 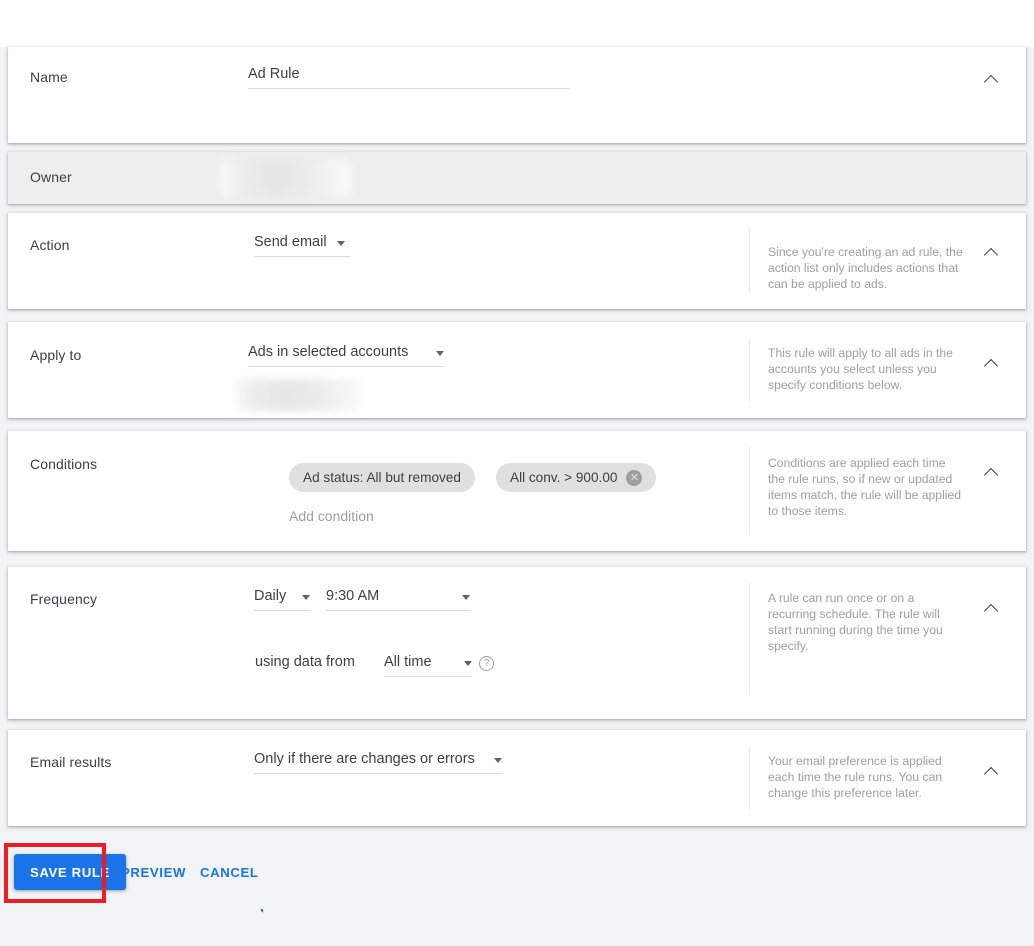 What do you see at coordinates (468, 663) in the screenshot?
I see `caret-down-icon-data-range` at bounding box center [468, 663].